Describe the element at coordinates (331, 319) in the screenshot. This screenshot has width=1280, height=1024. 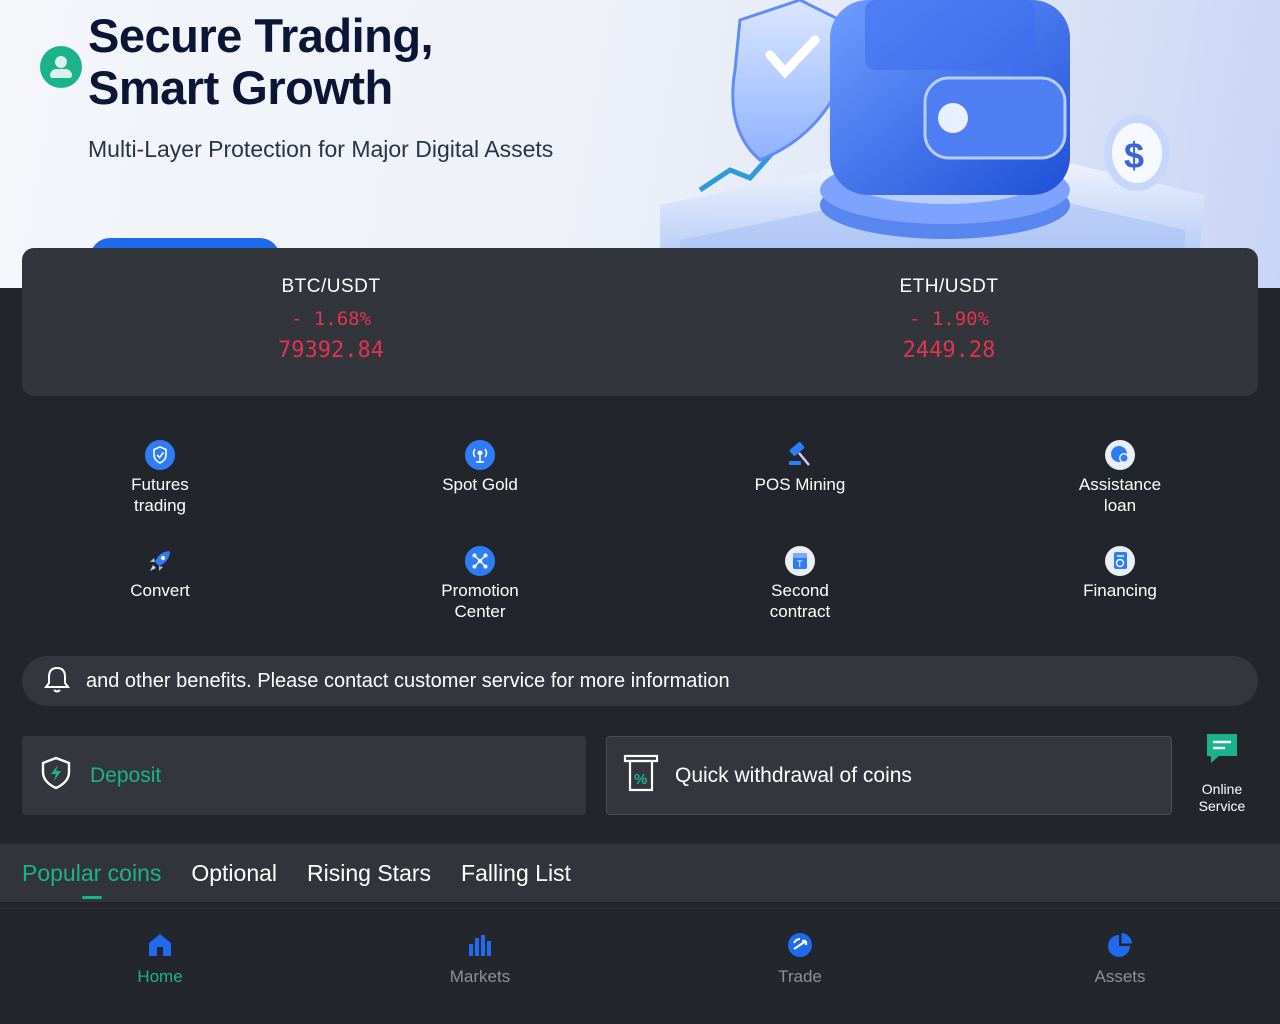
I see `ticker-change: - 1.68%` at that location.